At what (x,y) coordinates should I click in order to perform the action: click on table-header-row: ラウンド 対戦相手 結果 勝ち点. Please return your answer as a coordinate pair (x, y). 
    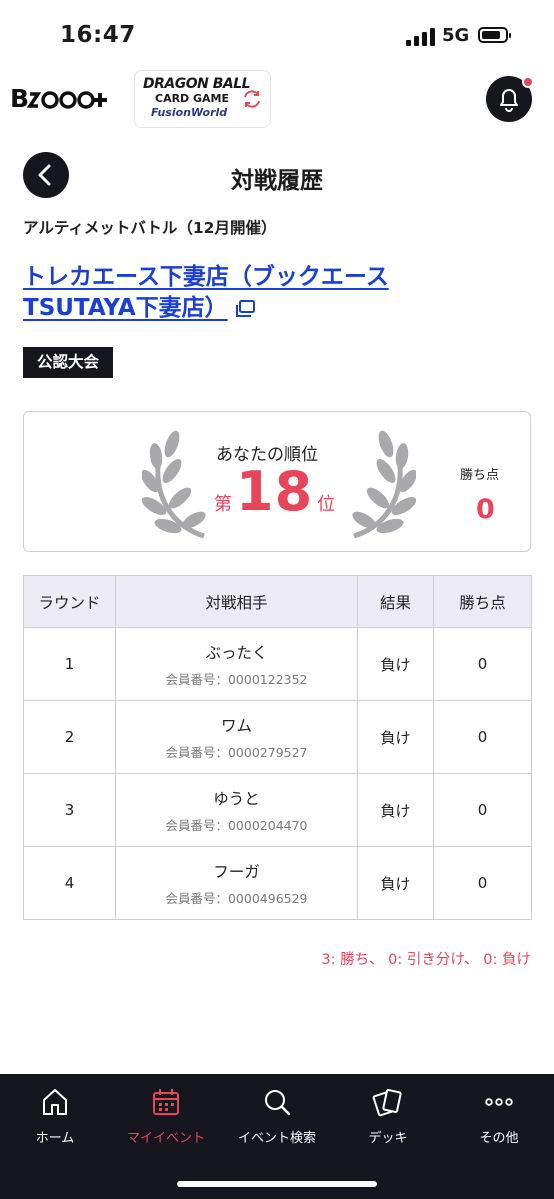
    Looking at the image, I should click on (277, 601).